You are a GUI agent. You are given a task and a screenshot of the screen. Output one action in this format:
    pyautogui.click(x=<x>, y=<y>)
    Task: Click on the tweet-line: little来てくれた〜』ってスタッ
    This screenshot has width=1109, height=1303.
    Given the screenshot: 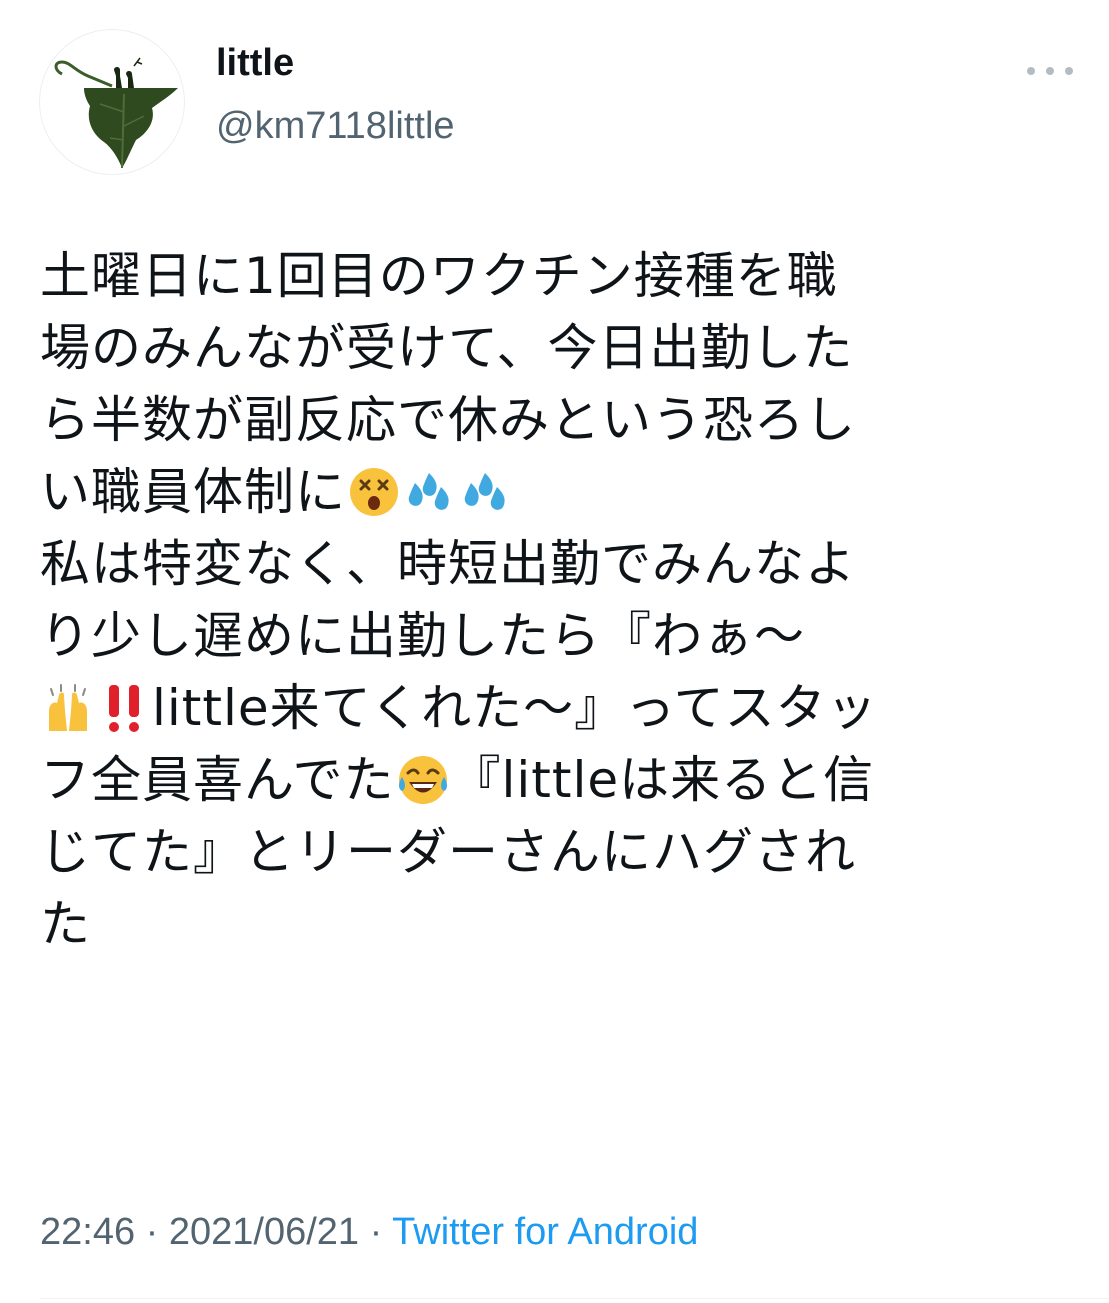 What is the action you would take?
    pyautogui.click(x=555, y=708)
    